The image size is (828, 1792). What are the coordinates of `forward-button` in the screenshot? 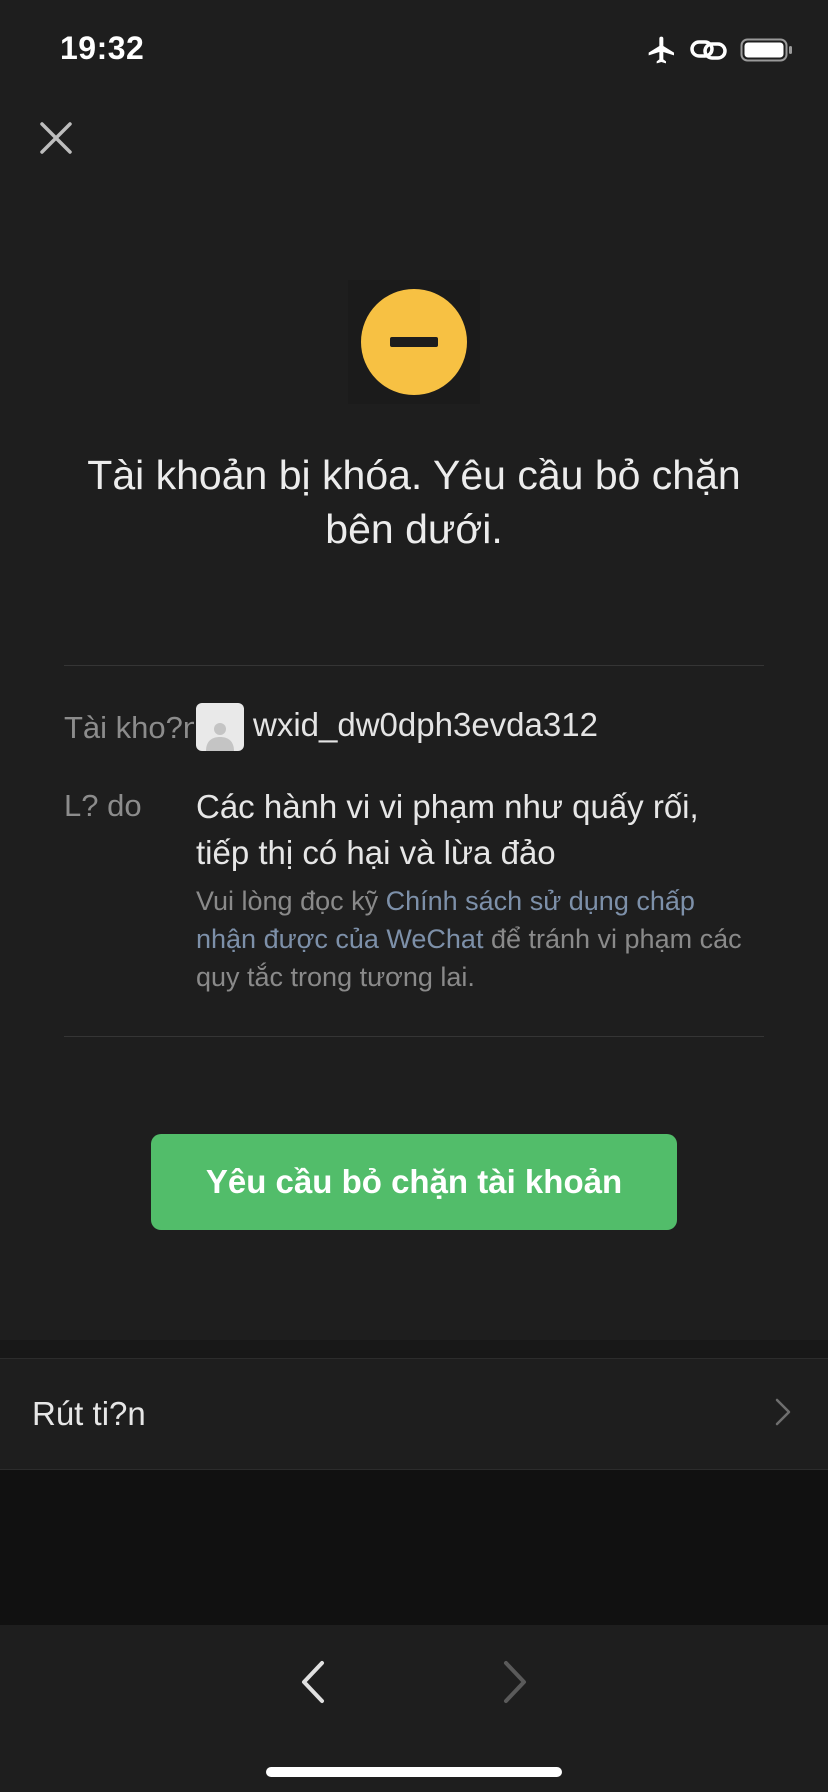 It's located at (514, 1682).